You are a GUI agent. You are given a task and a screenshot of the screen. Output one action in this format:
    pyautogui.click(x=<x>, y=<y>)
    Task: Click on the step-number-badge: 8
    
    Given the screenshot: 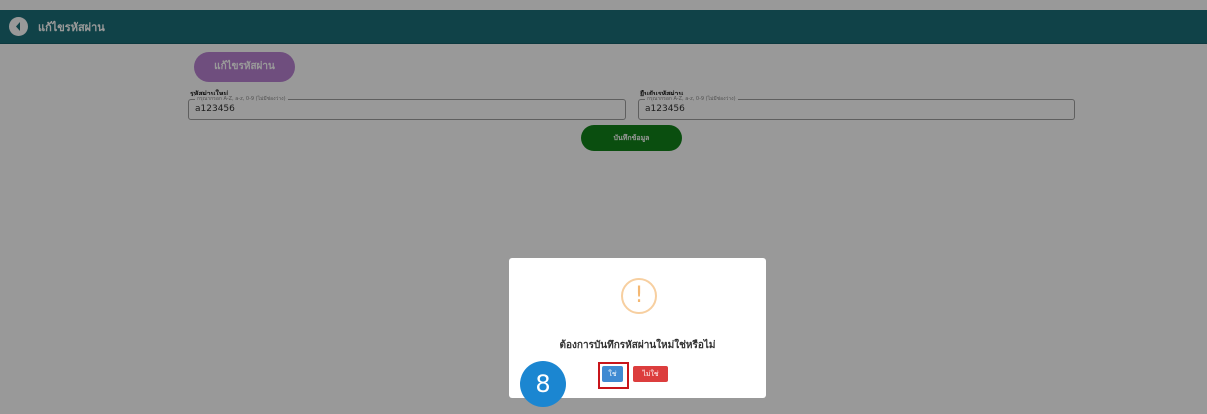 What is the action you would take?
    pyautogui.click(x=543, y=384)
    